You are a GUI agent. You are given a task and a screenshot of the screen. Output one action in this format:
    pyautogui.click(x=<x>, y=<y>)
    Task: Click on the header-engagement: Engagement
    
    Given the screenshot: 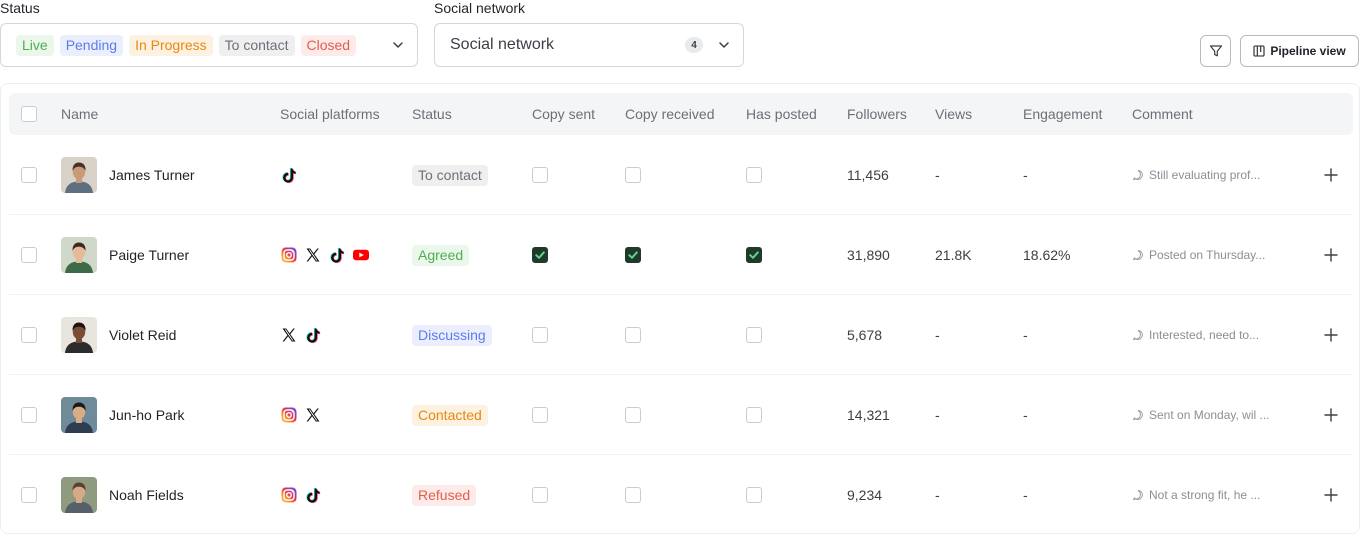 What is the action you would take?
    pyautogui.click(x=1062, y=114)
    